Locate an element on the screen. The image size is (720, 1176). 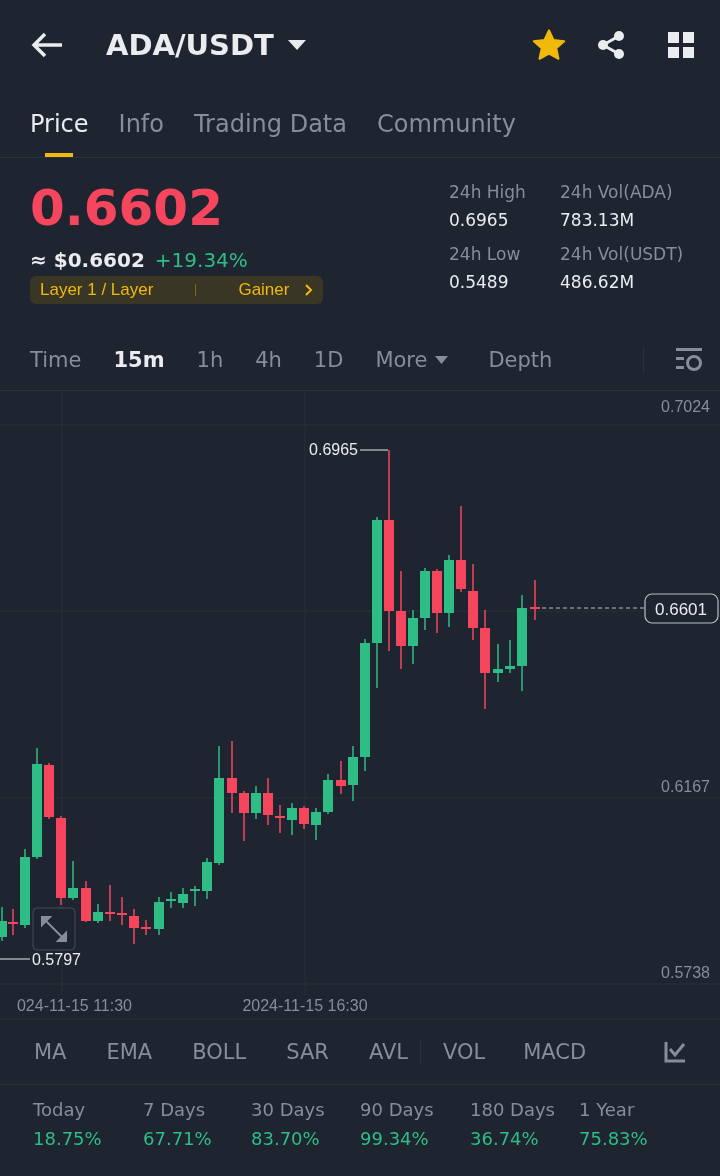
price-axis-label: 0.6167 is located at coordinates (685, 786).